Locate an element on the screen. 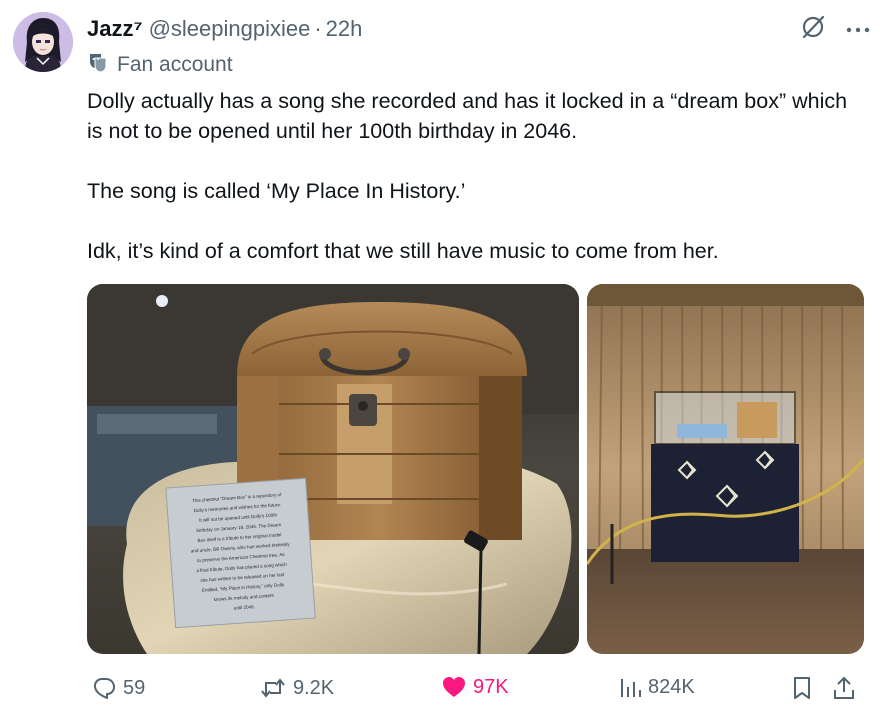 This screenshot has width=890, height=718. avatar is located at coordinates (43, 42).